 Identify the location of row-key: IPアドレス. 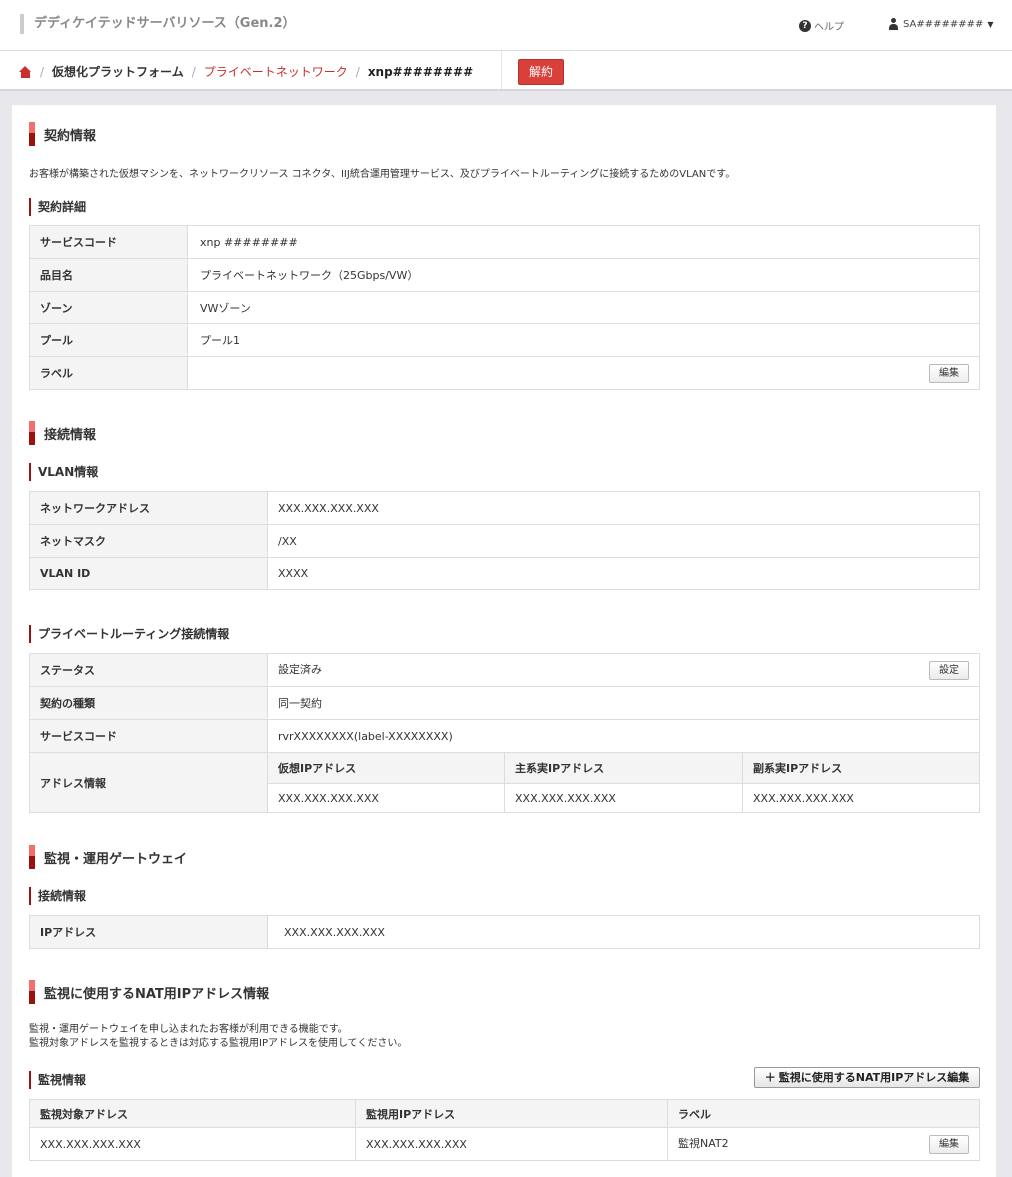
(148, 932).